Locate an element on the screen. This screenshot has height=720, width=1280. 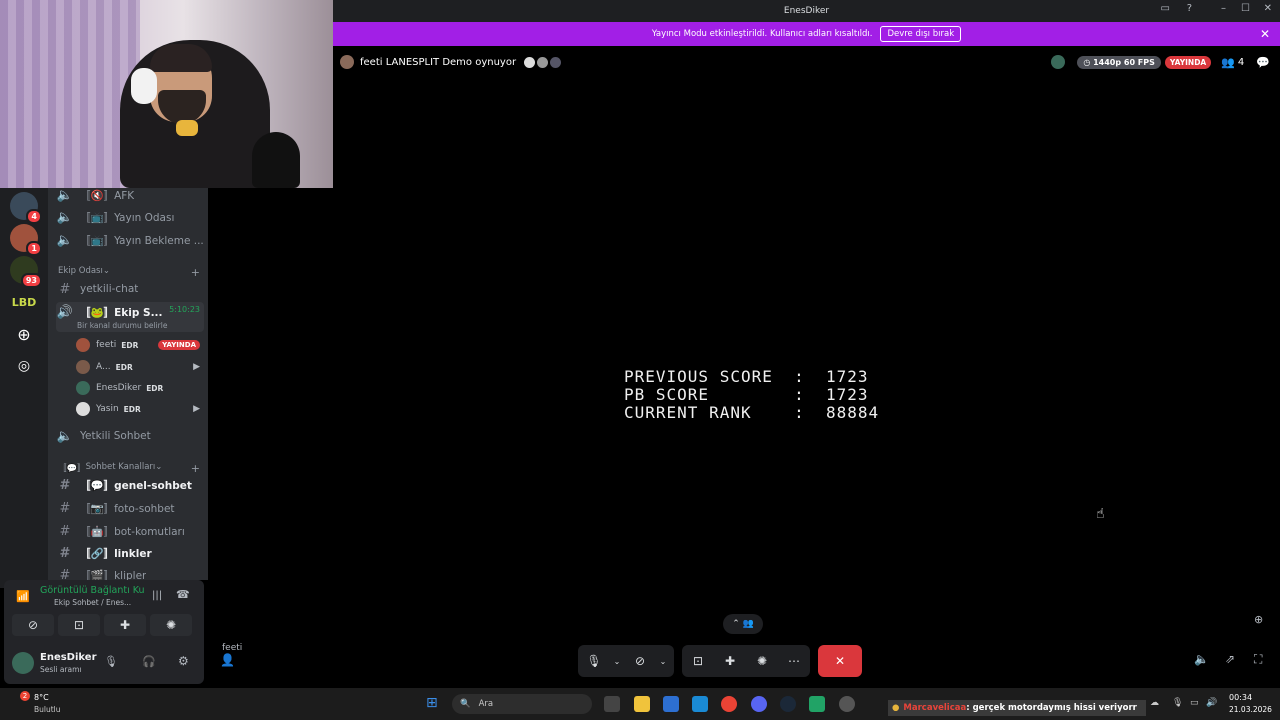
window-title: EnesDiker is located at coordinates (806, 11).